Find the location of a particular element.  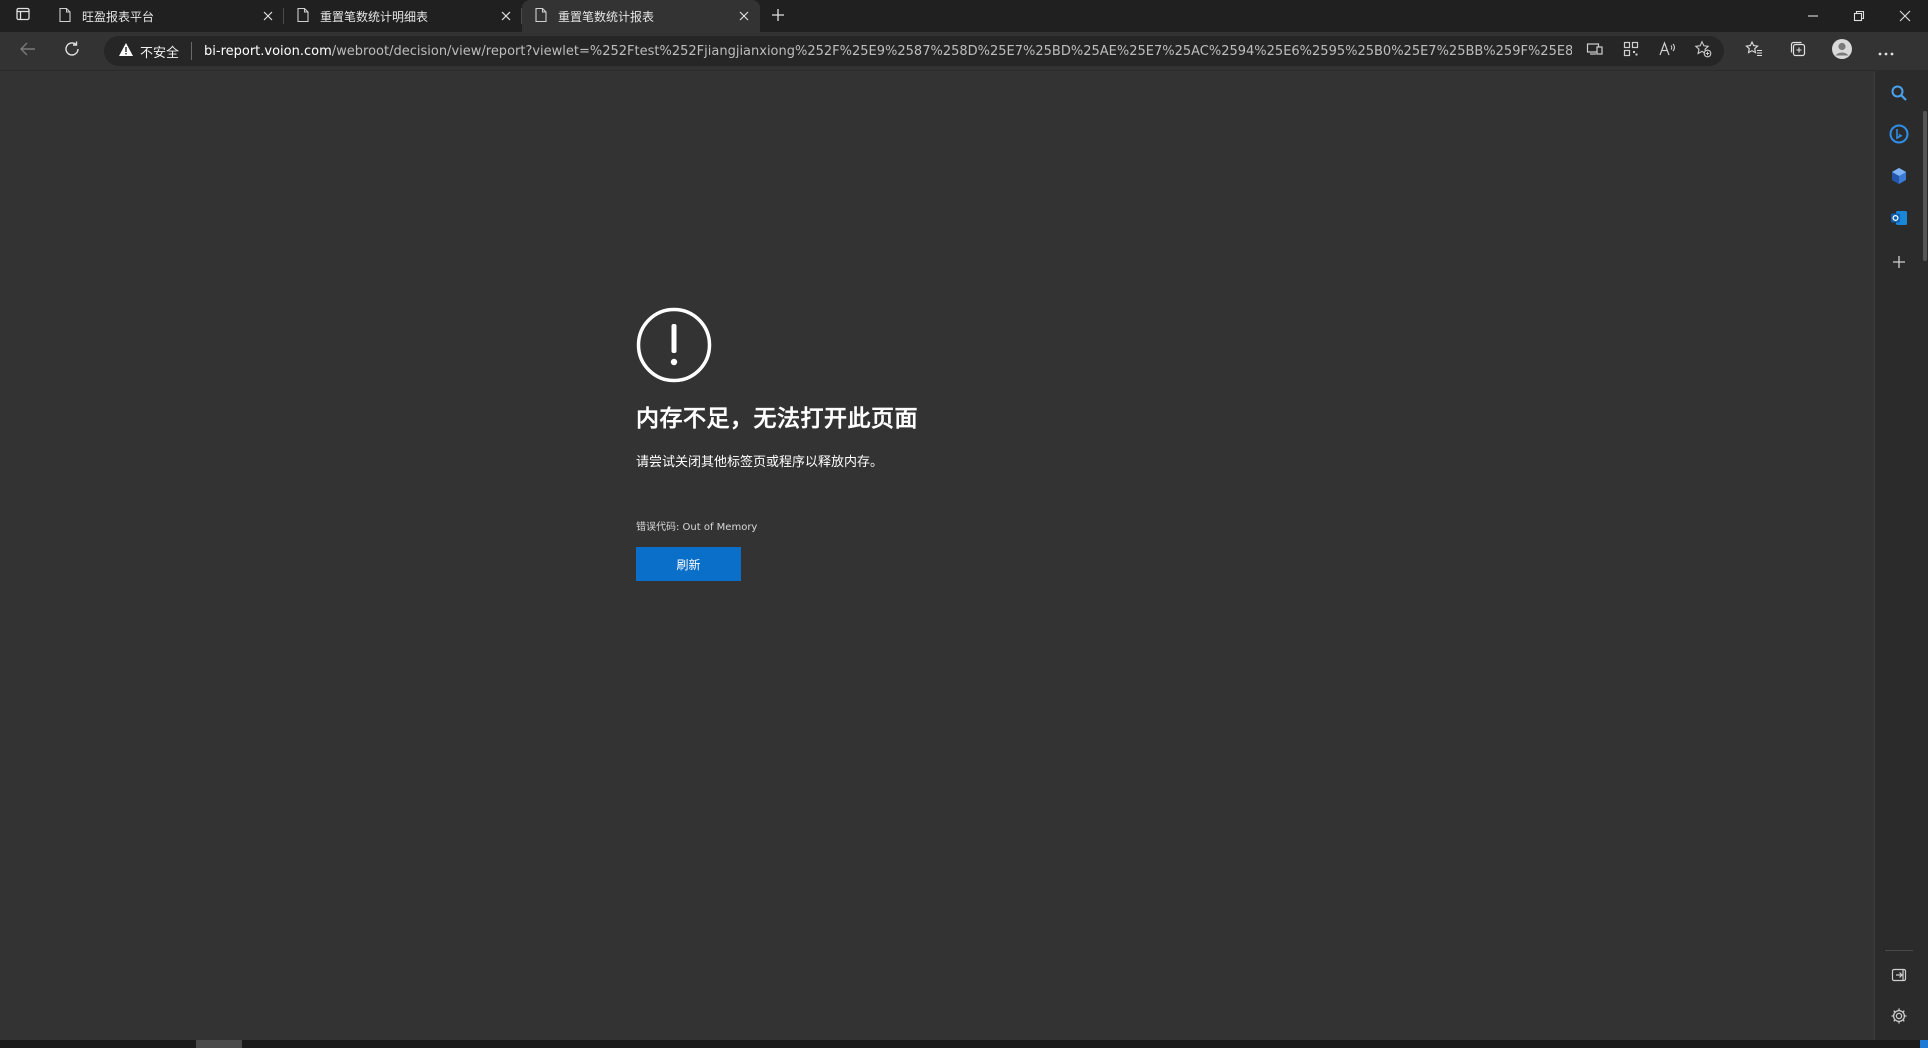

scrollbar-thumb is located at coordinates (1925, 186).